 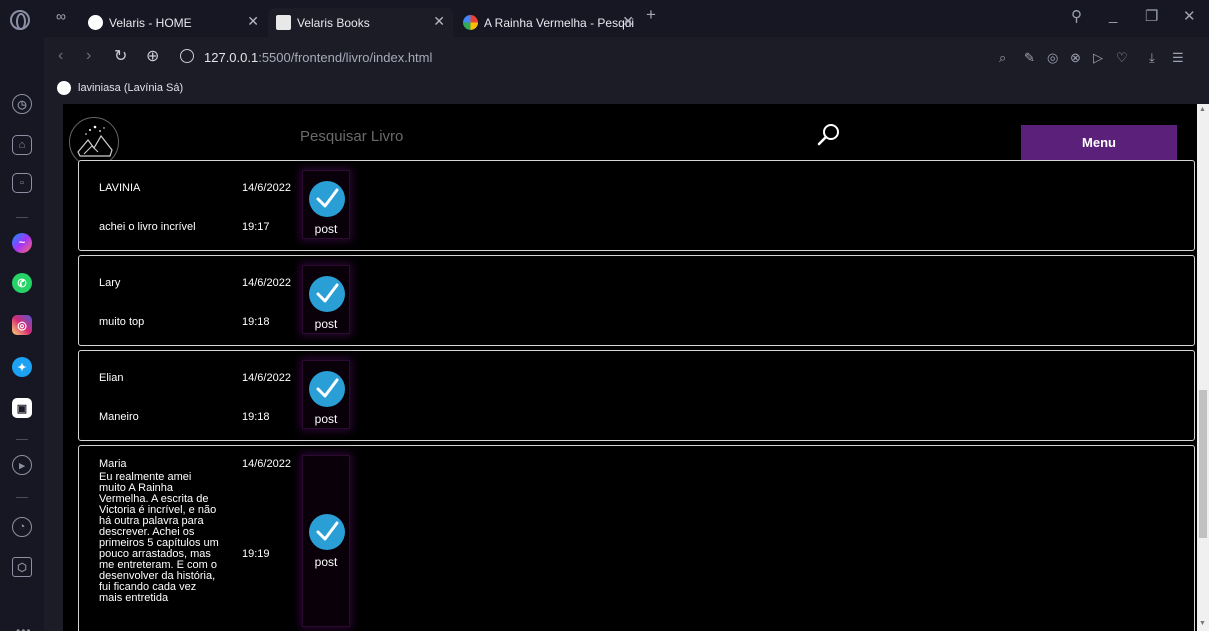 What do you see at coordinates (64, 88) in the screenshot?
I see `github-icon` at bounding box center [64, 88].